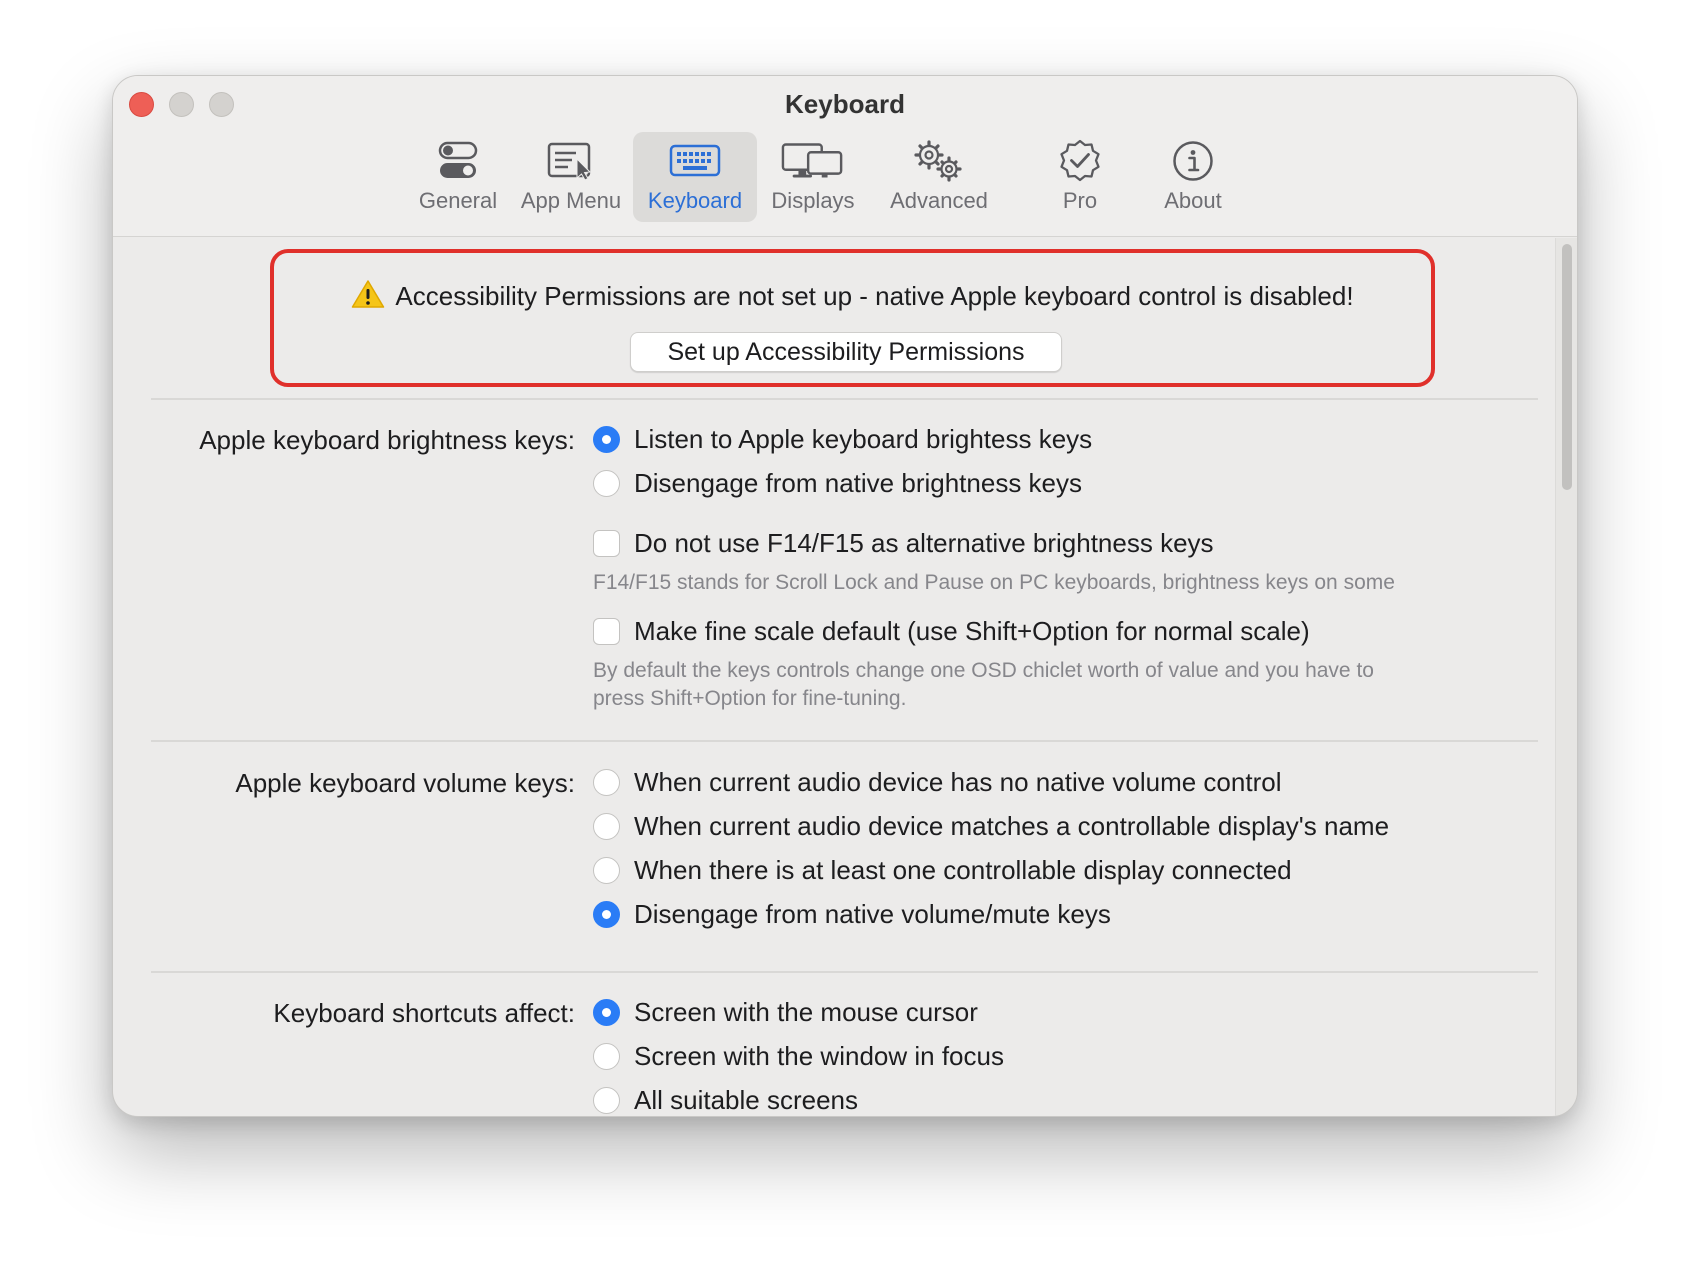  What do you see at coordinates (1193, 200) in the screenshot?
I see `tab-label: About` at bounding box center [1193, 200].